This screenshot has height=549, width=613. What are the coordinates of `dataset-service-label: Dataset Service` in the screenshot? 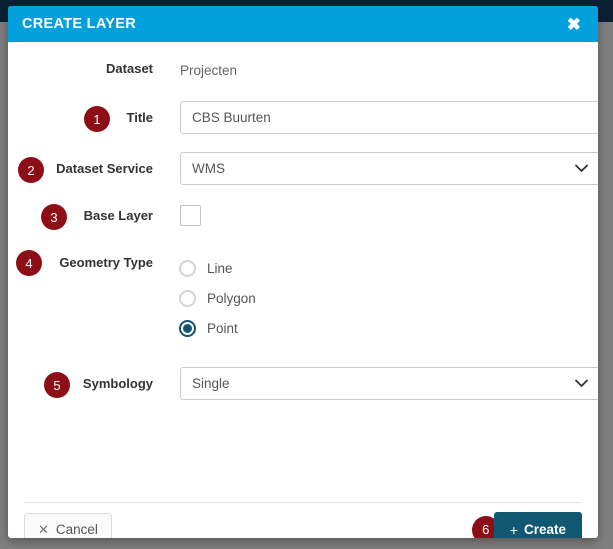 It's located at (104, 168).